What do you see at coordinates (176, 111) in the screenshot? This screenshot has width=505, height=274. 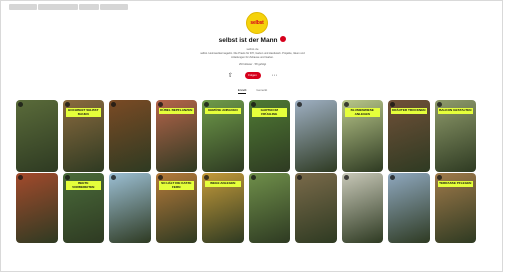 I see `pin-caption: KÜBEL BEPFLANZEN` at bounding box center [176, 111].